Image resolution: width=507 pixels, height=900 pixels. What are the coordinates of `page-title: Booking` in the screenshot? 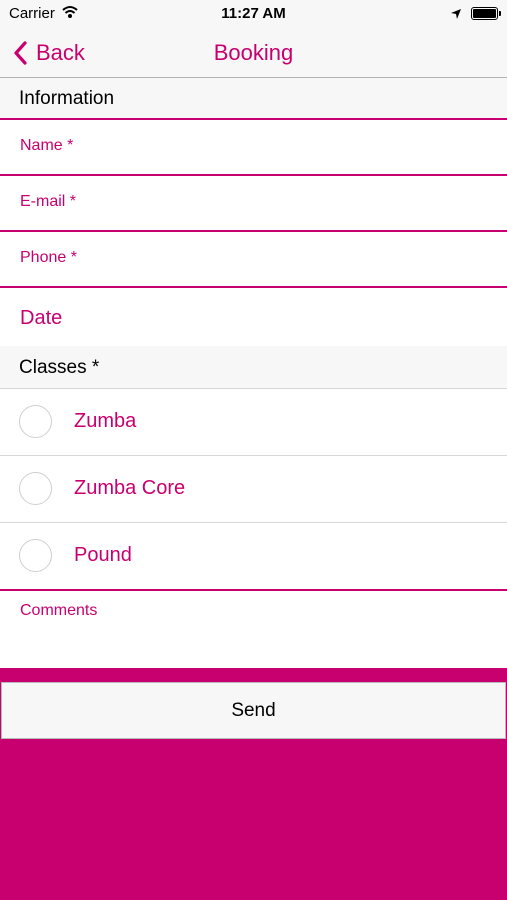 It's located at (253, 52).